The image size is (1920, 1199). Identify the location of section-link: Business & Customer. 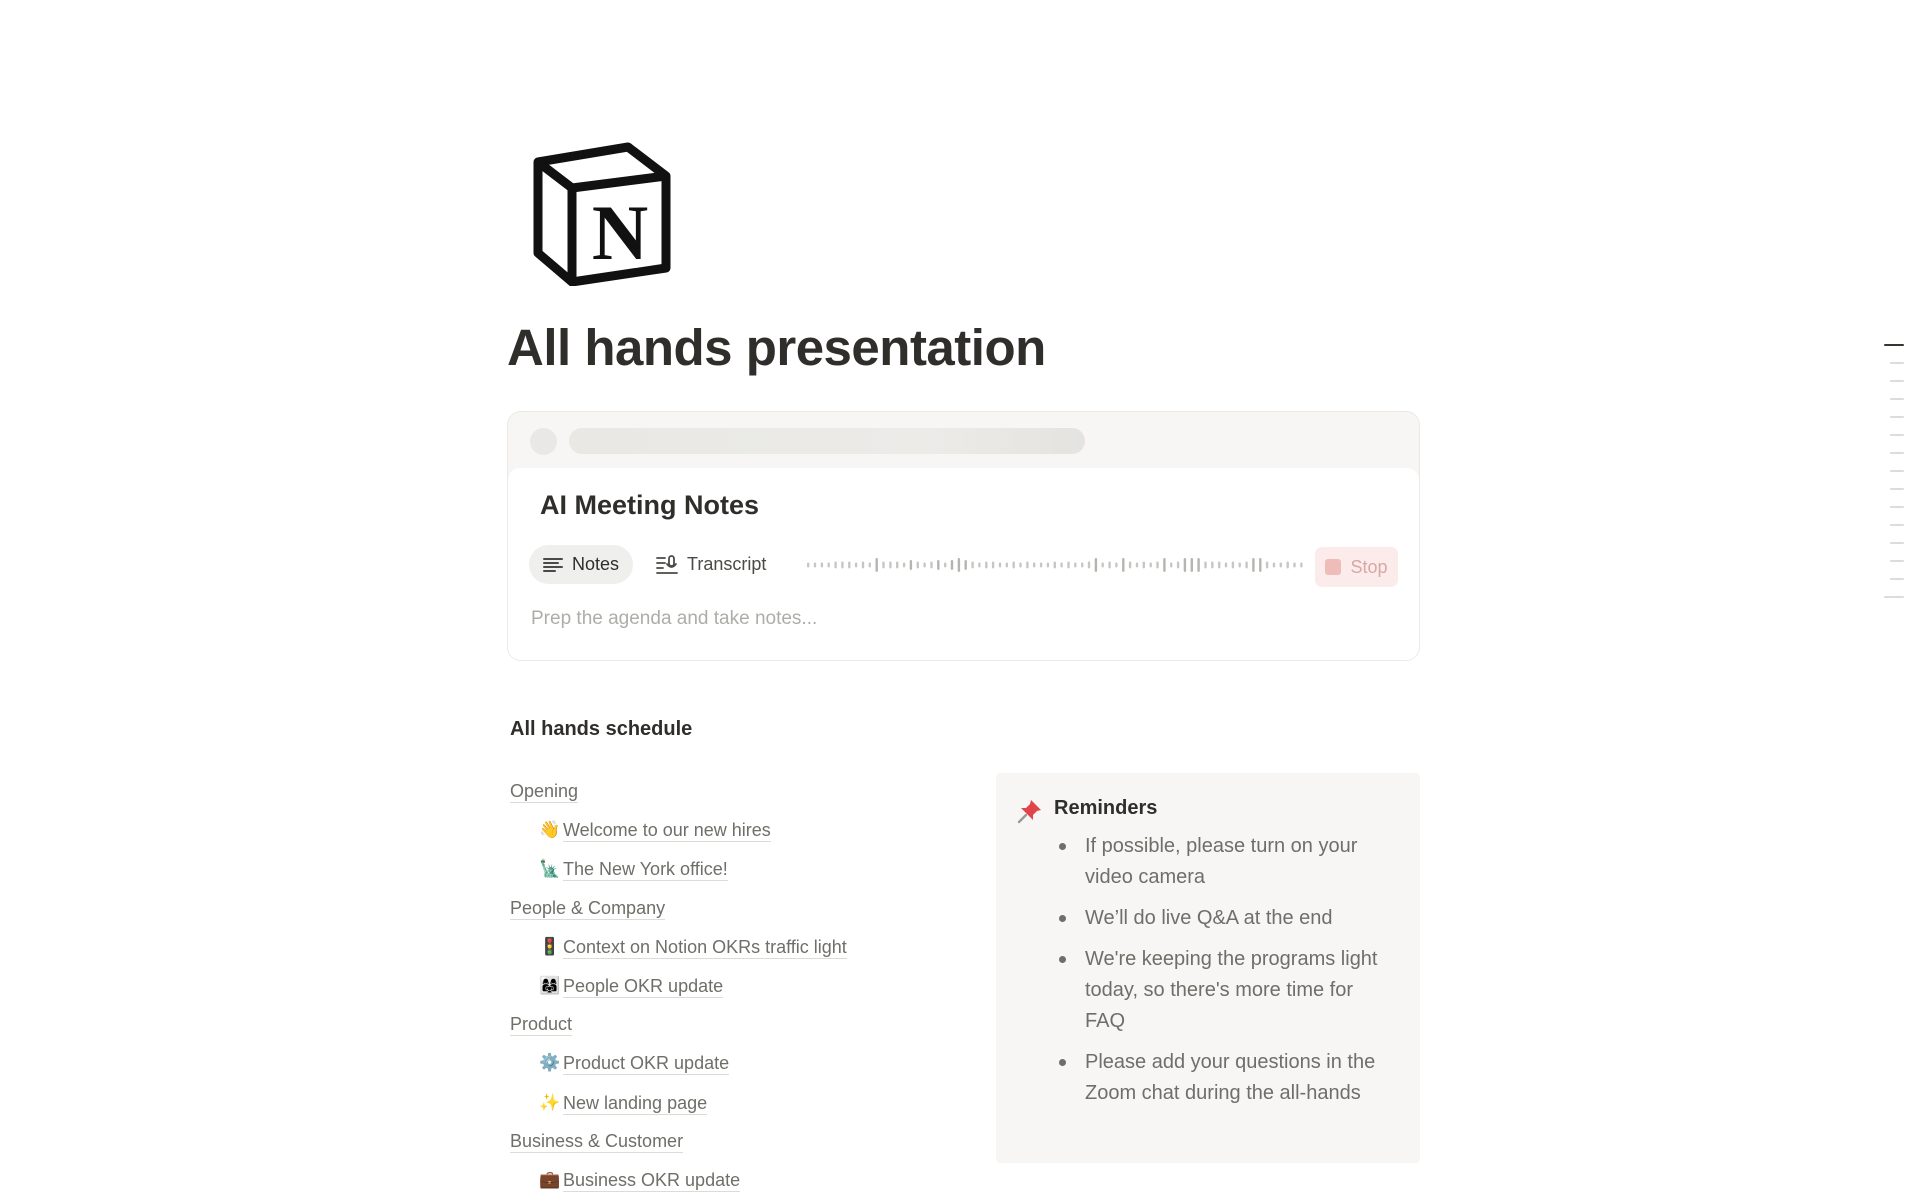
(597, 1141).